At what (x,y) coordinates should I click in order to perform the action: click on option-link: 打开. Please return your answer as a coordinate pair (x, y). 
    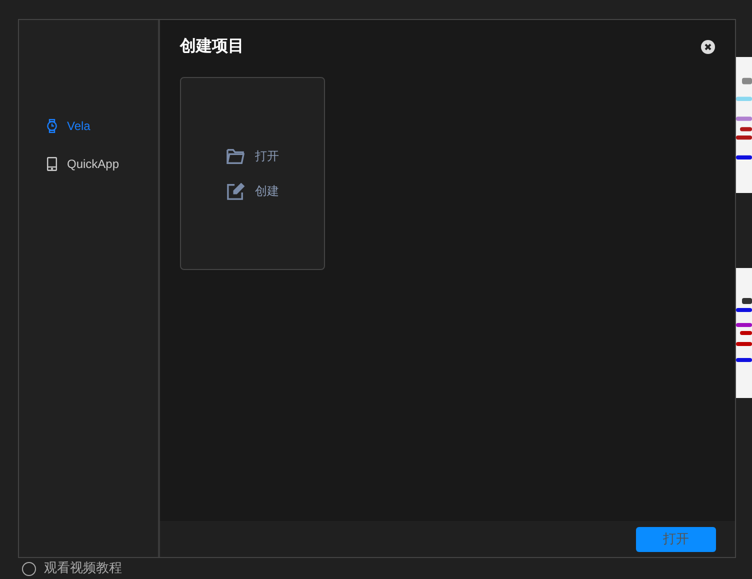
    Looking at the image, I should click on (252, 156).